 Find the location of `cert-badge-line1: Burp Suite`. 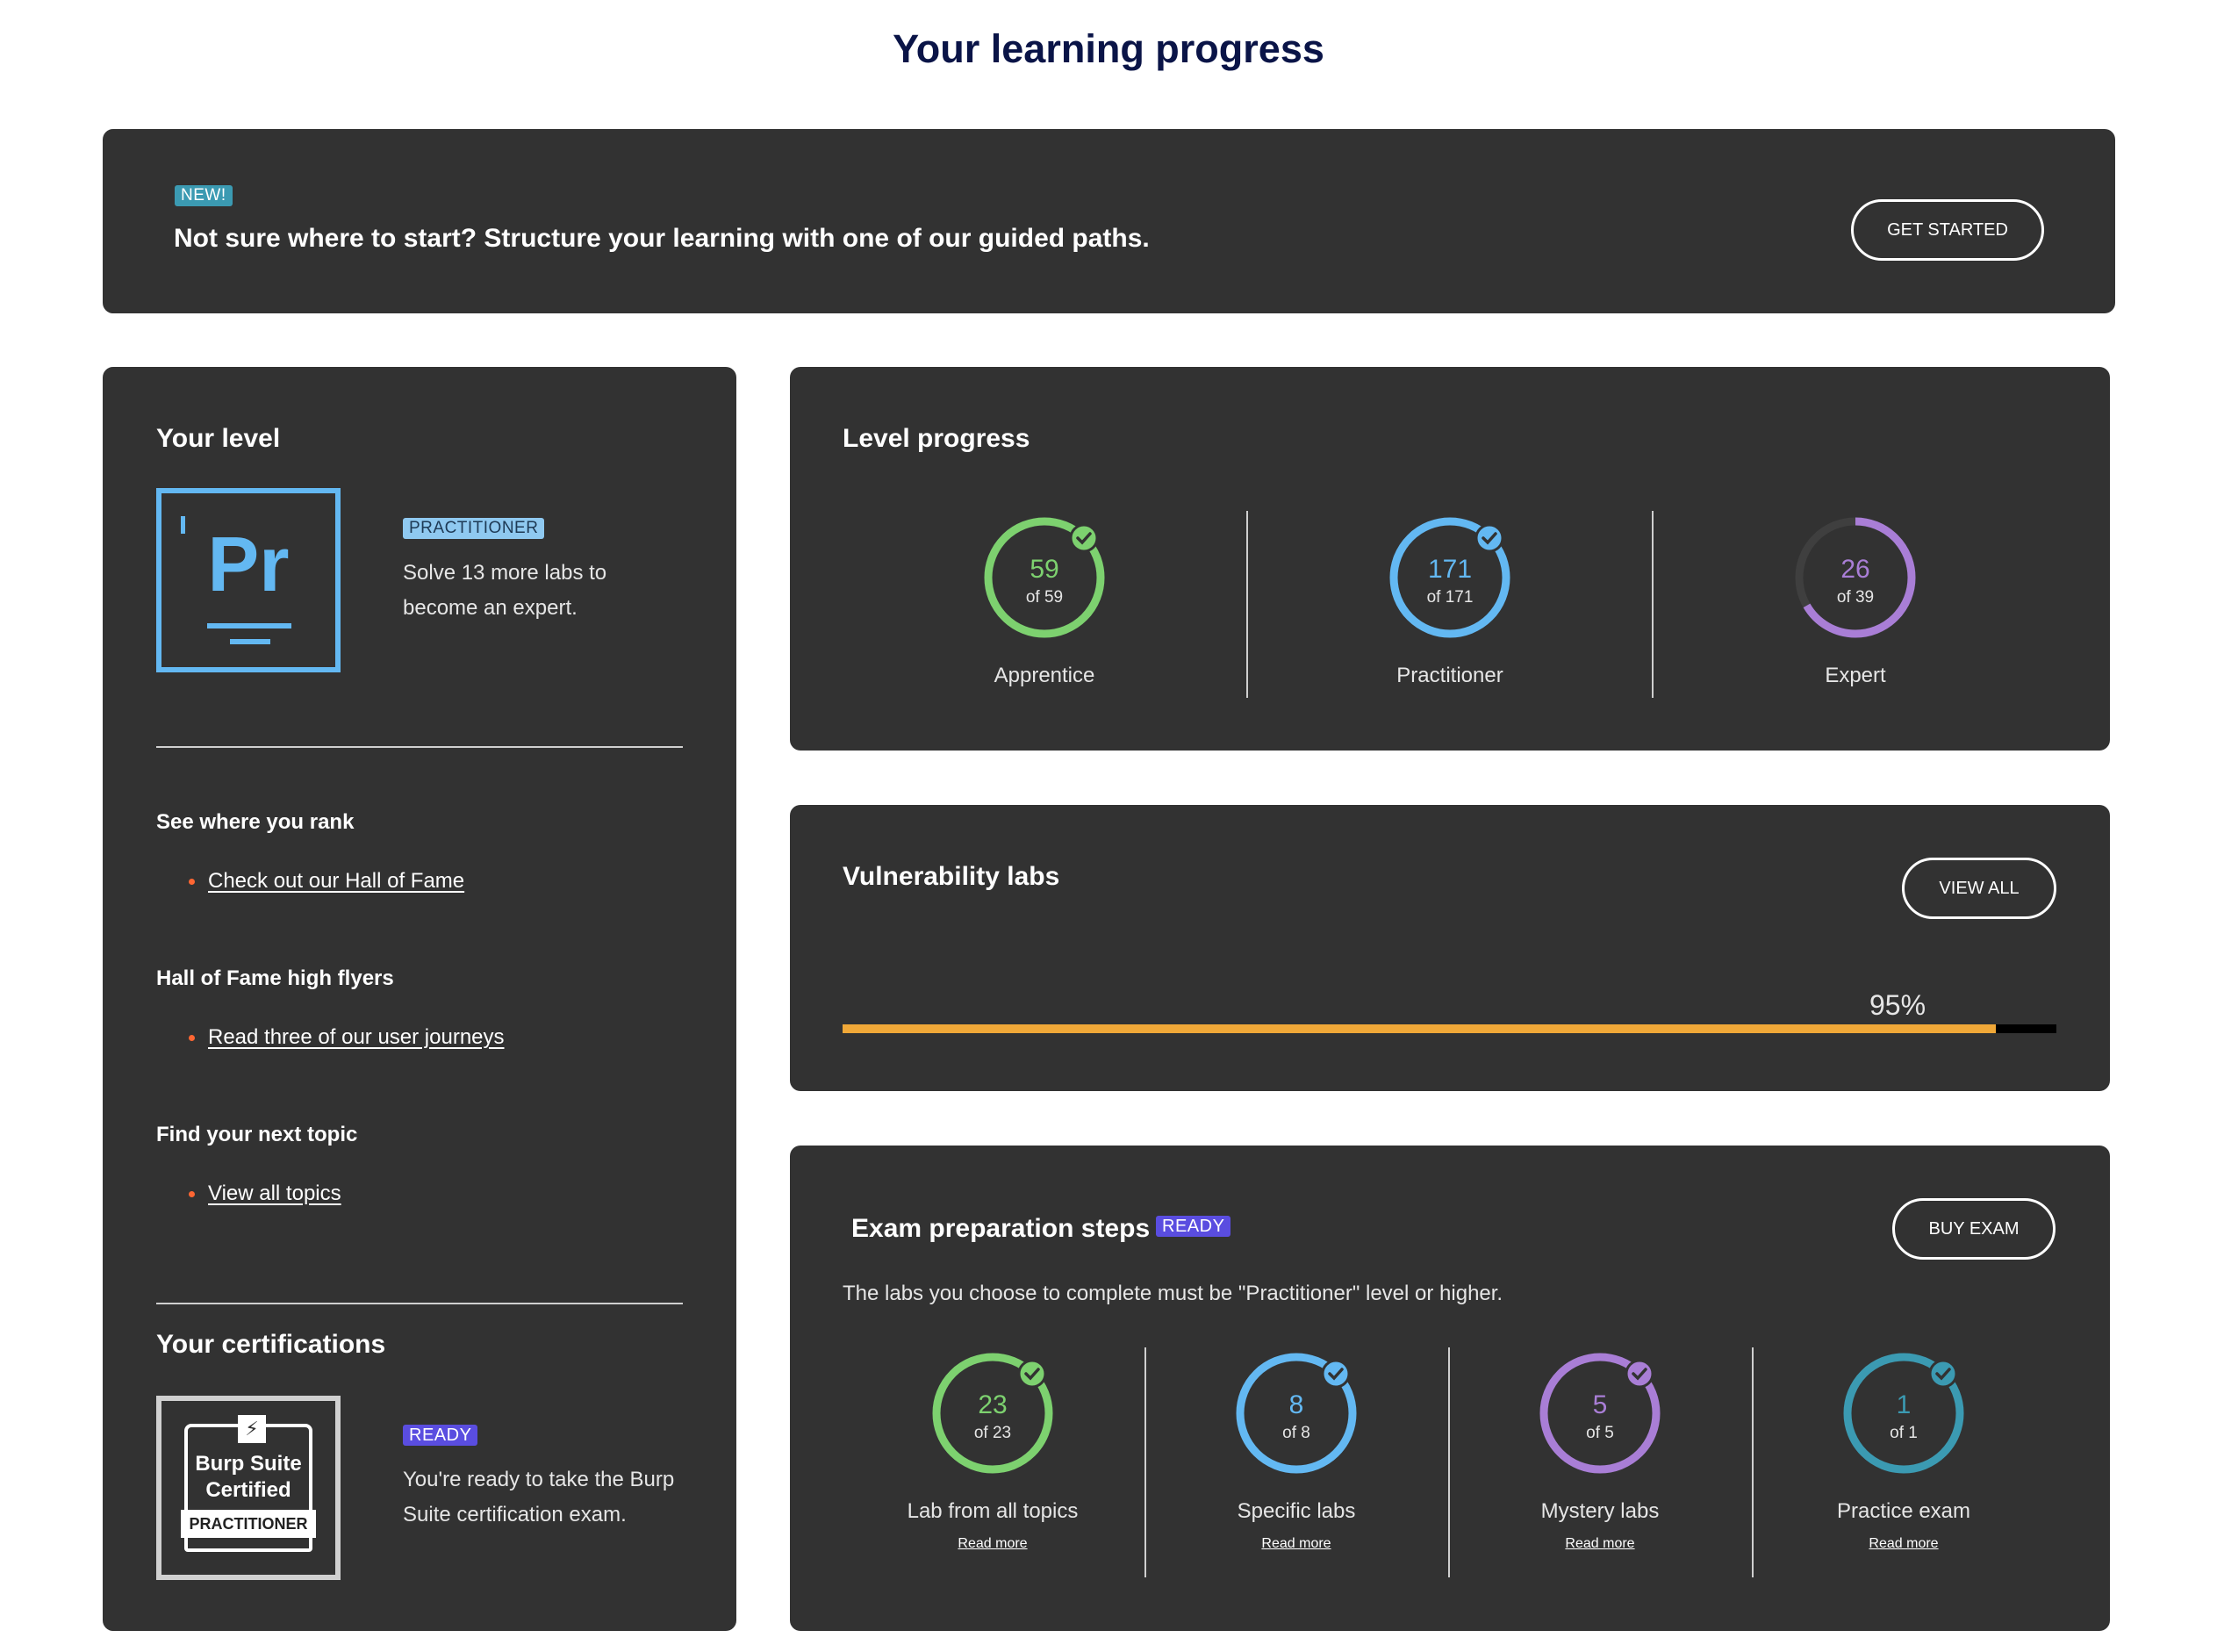

cert-badge-line1: Burp Suite is located at coordinates (249, 1464).